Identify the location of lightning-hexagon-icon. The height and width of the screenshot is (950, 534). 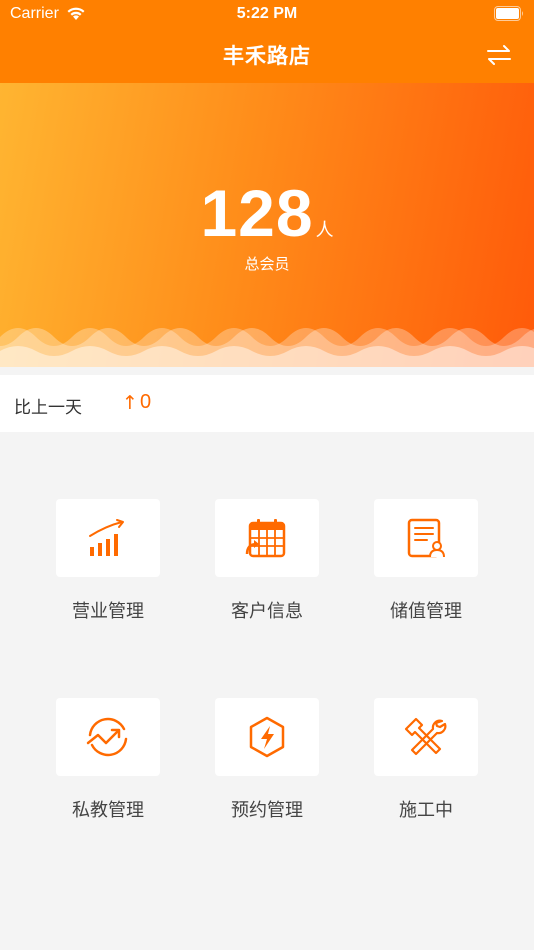
(267, 737).